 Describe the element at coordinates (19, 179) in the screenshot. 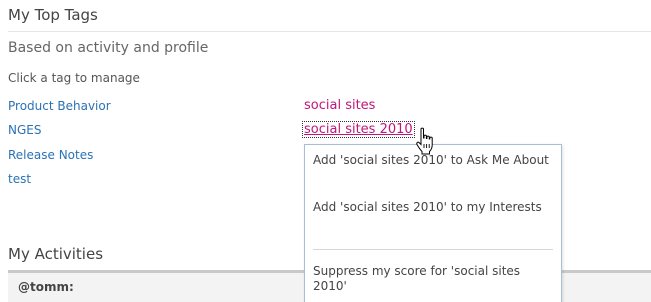

I see `tag-link-test: test` at that location.